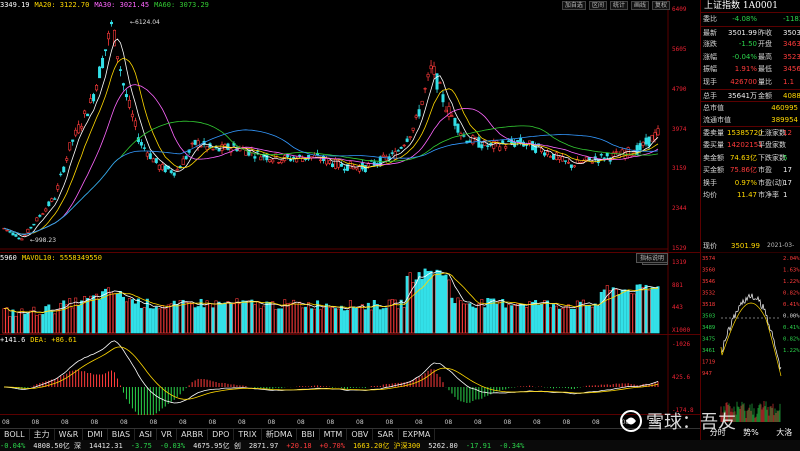  I want to click on tab-sar: SAR, so click(386, 434).